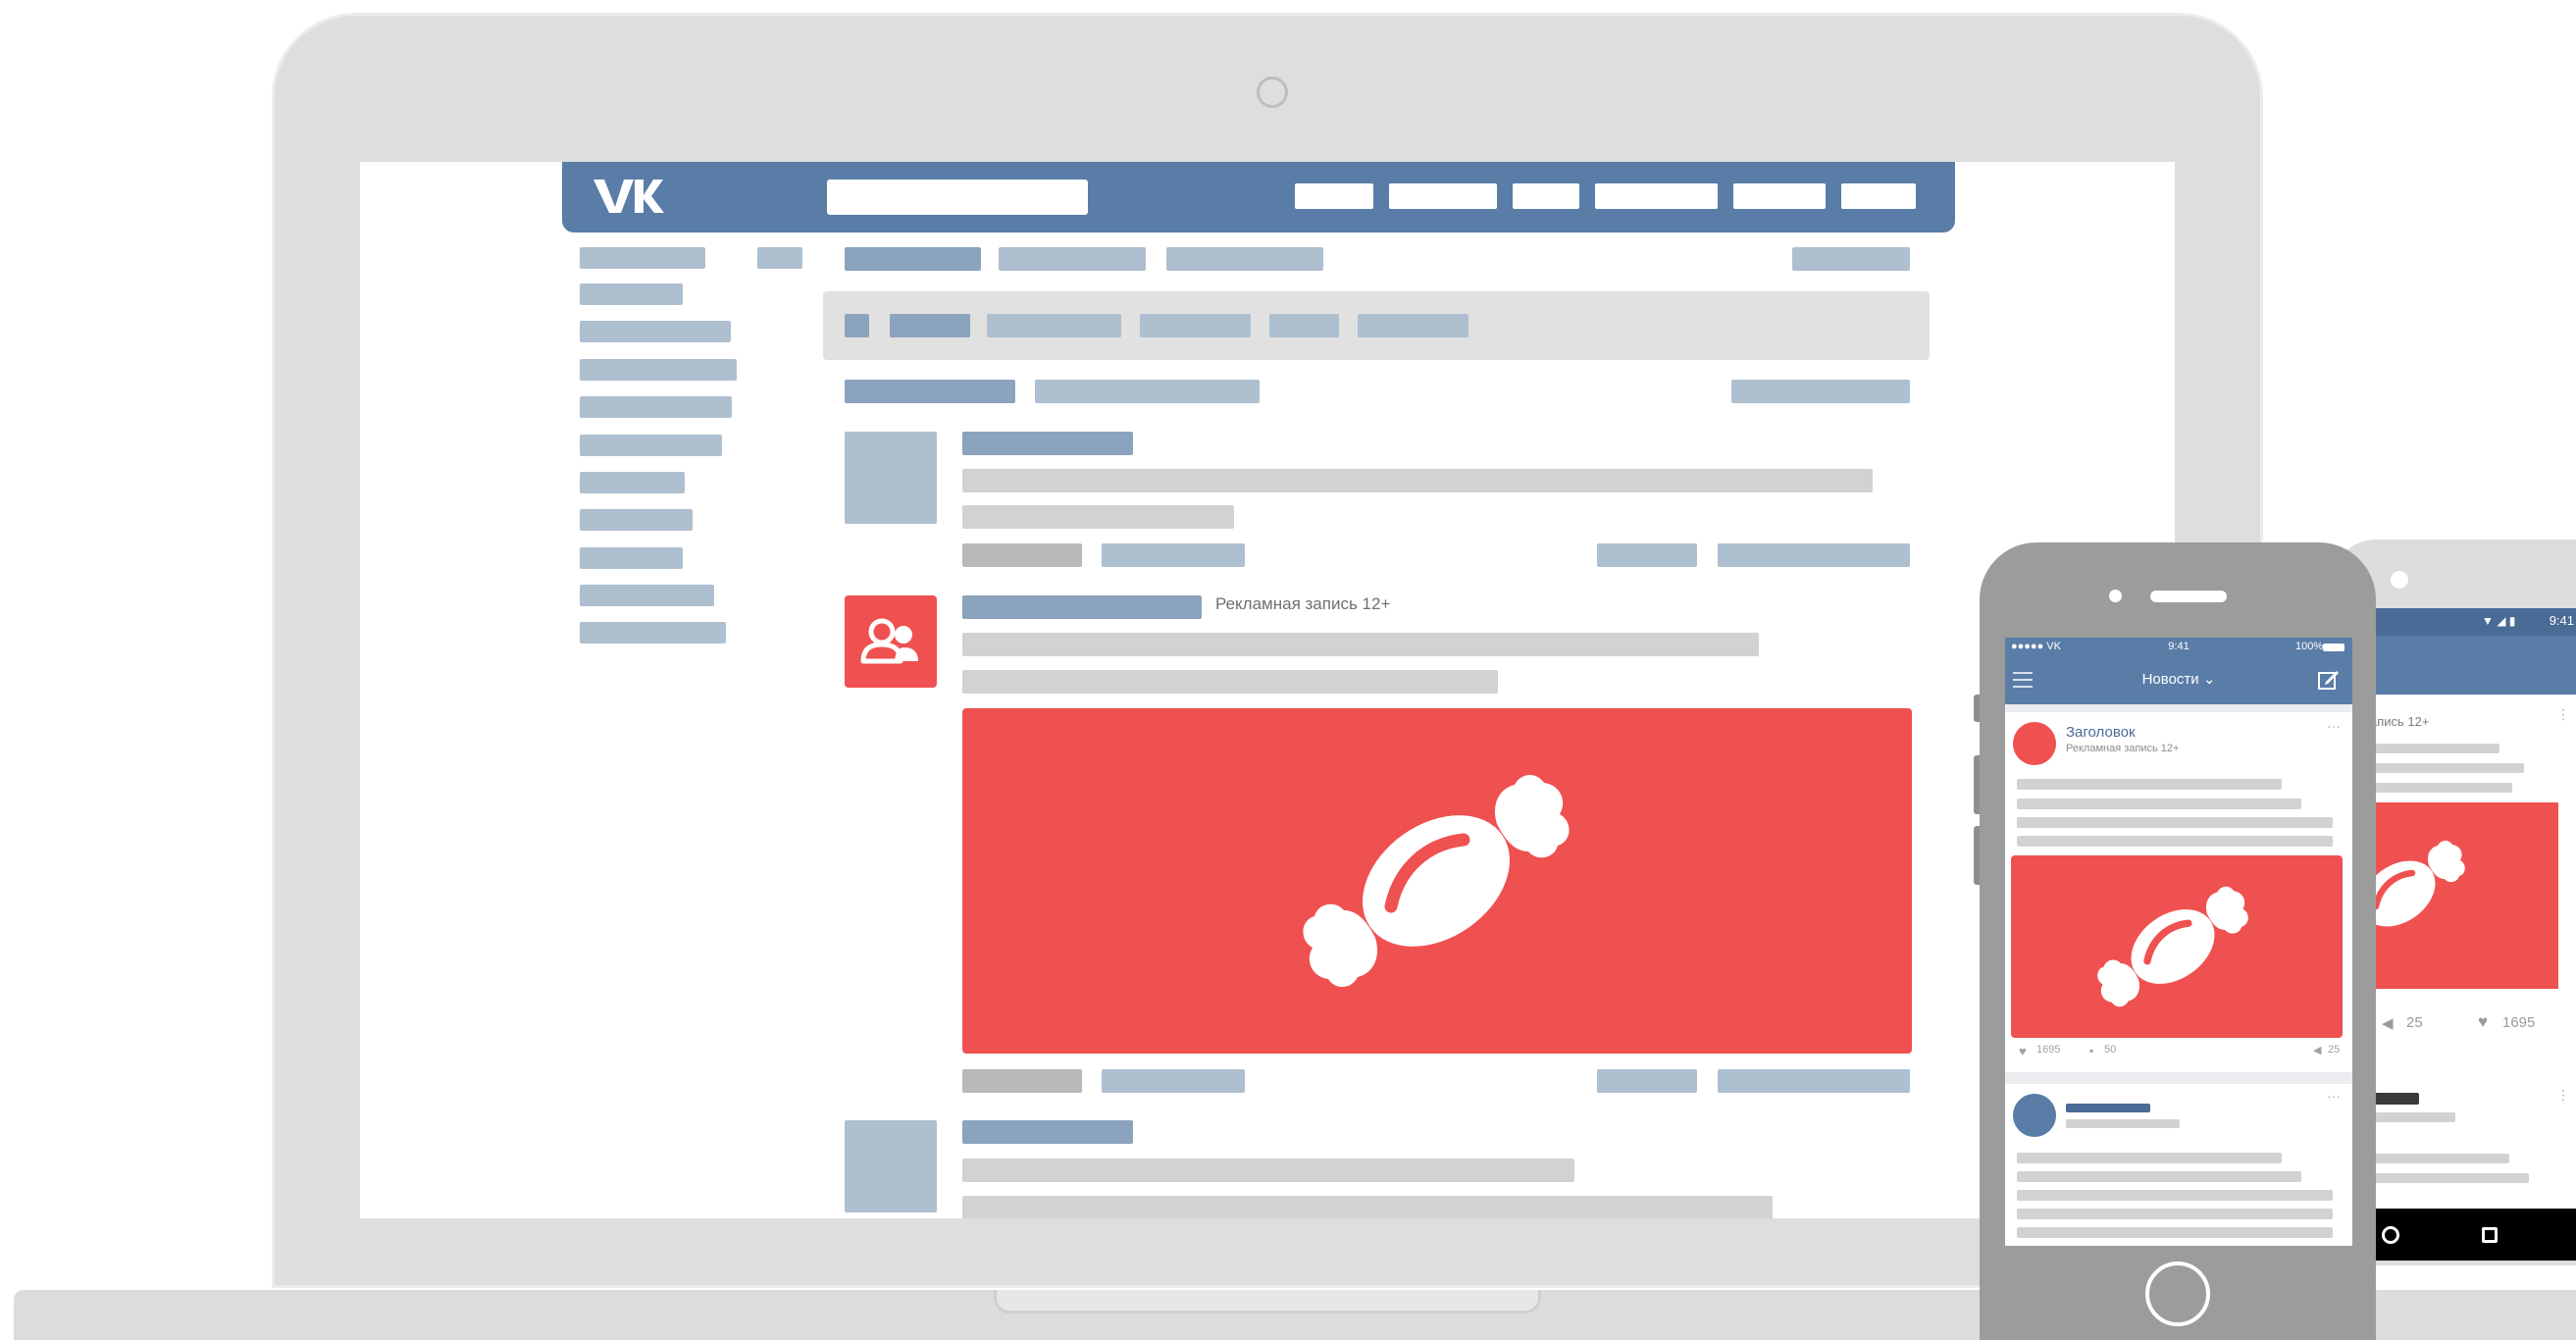 This screenshot has height=1340, width=2576. I want to click on ios-status-bar: ●●●●● VK 9:41 100%, so click(2178, 647).